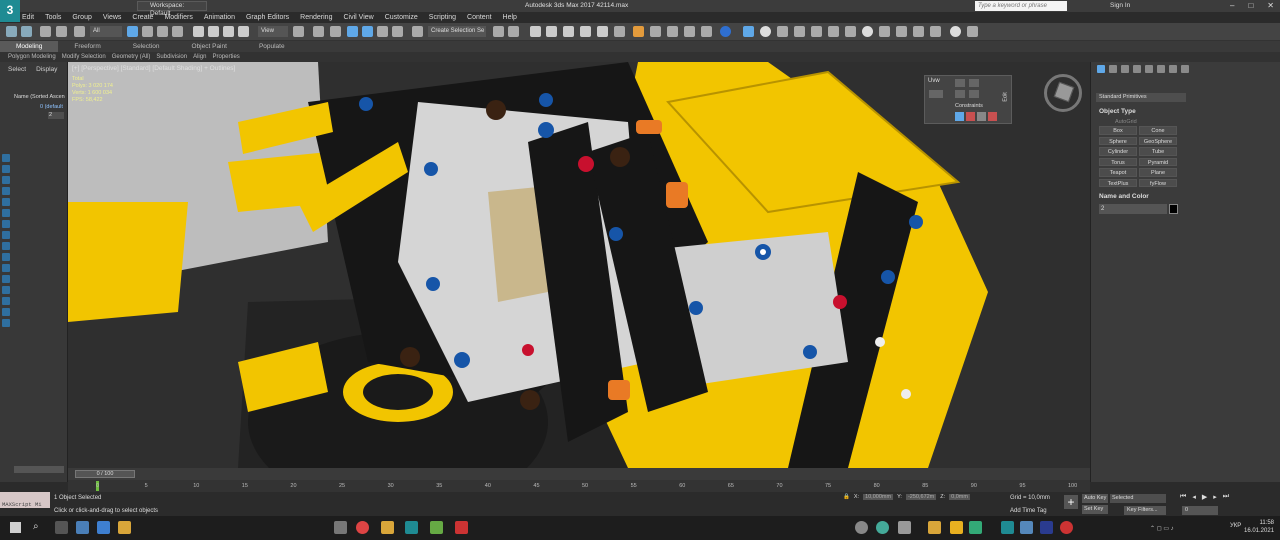 The width and height of the screenshot is (1280, 540). What do you see at coordinates (81, 17) in the screenshot?
I see `menu-group: Group` at bounding box center [81, 17].